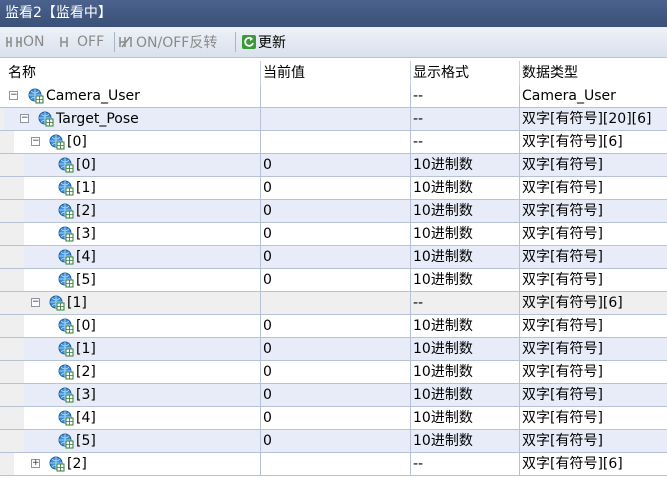 The image size is (667, 478). What do you see at coordinates (168, 42) in the screenshot?
I see `toggle-button: ON/OFF反转` at bounding box center [168, 42].